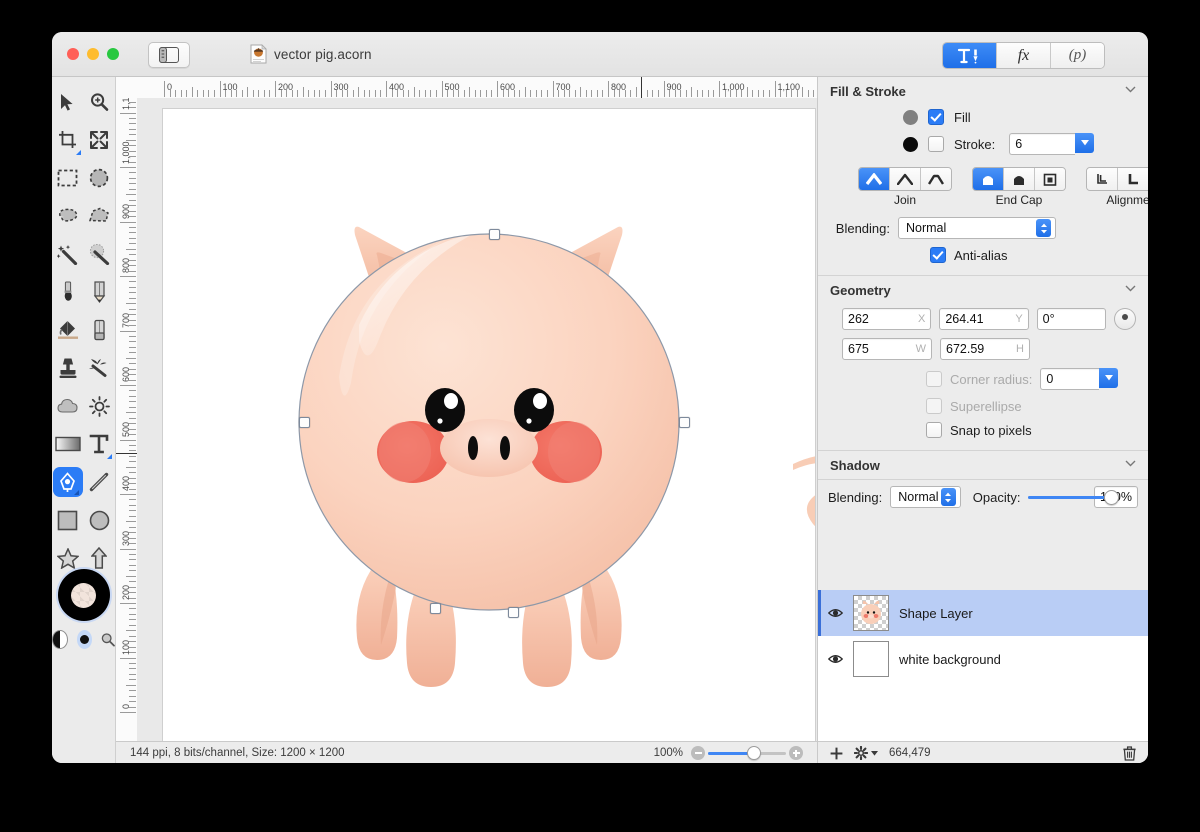 The image size is (1200, 832). I want to click on fill-stroke-header: Fill & Stroke, so click(983, 91).